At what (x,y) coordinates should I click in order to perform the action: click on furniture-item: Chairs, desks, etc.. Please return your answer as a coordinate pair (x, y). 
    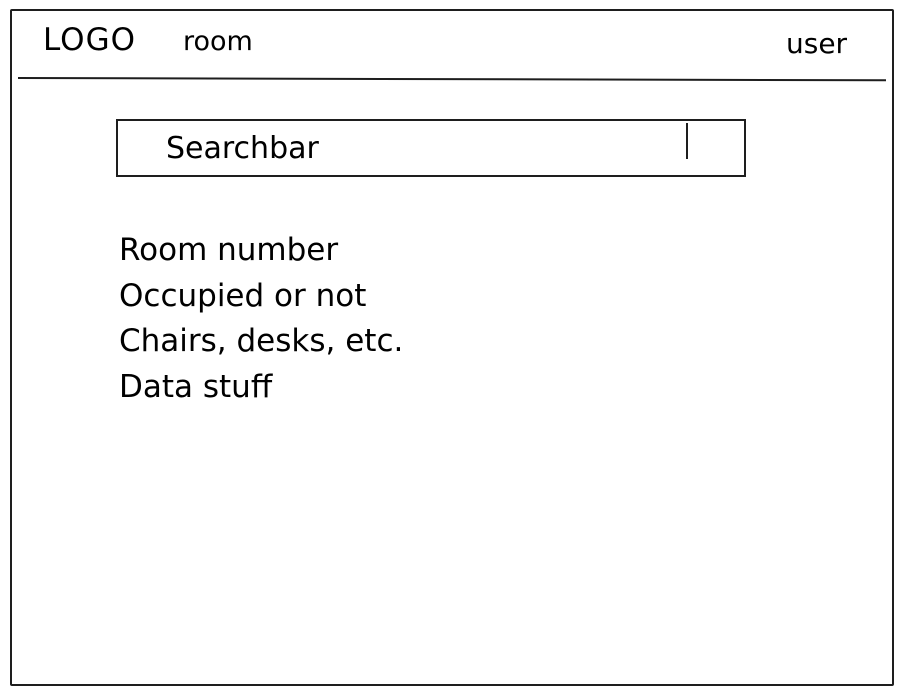
    Looking at the image, I should click on (261, 341).